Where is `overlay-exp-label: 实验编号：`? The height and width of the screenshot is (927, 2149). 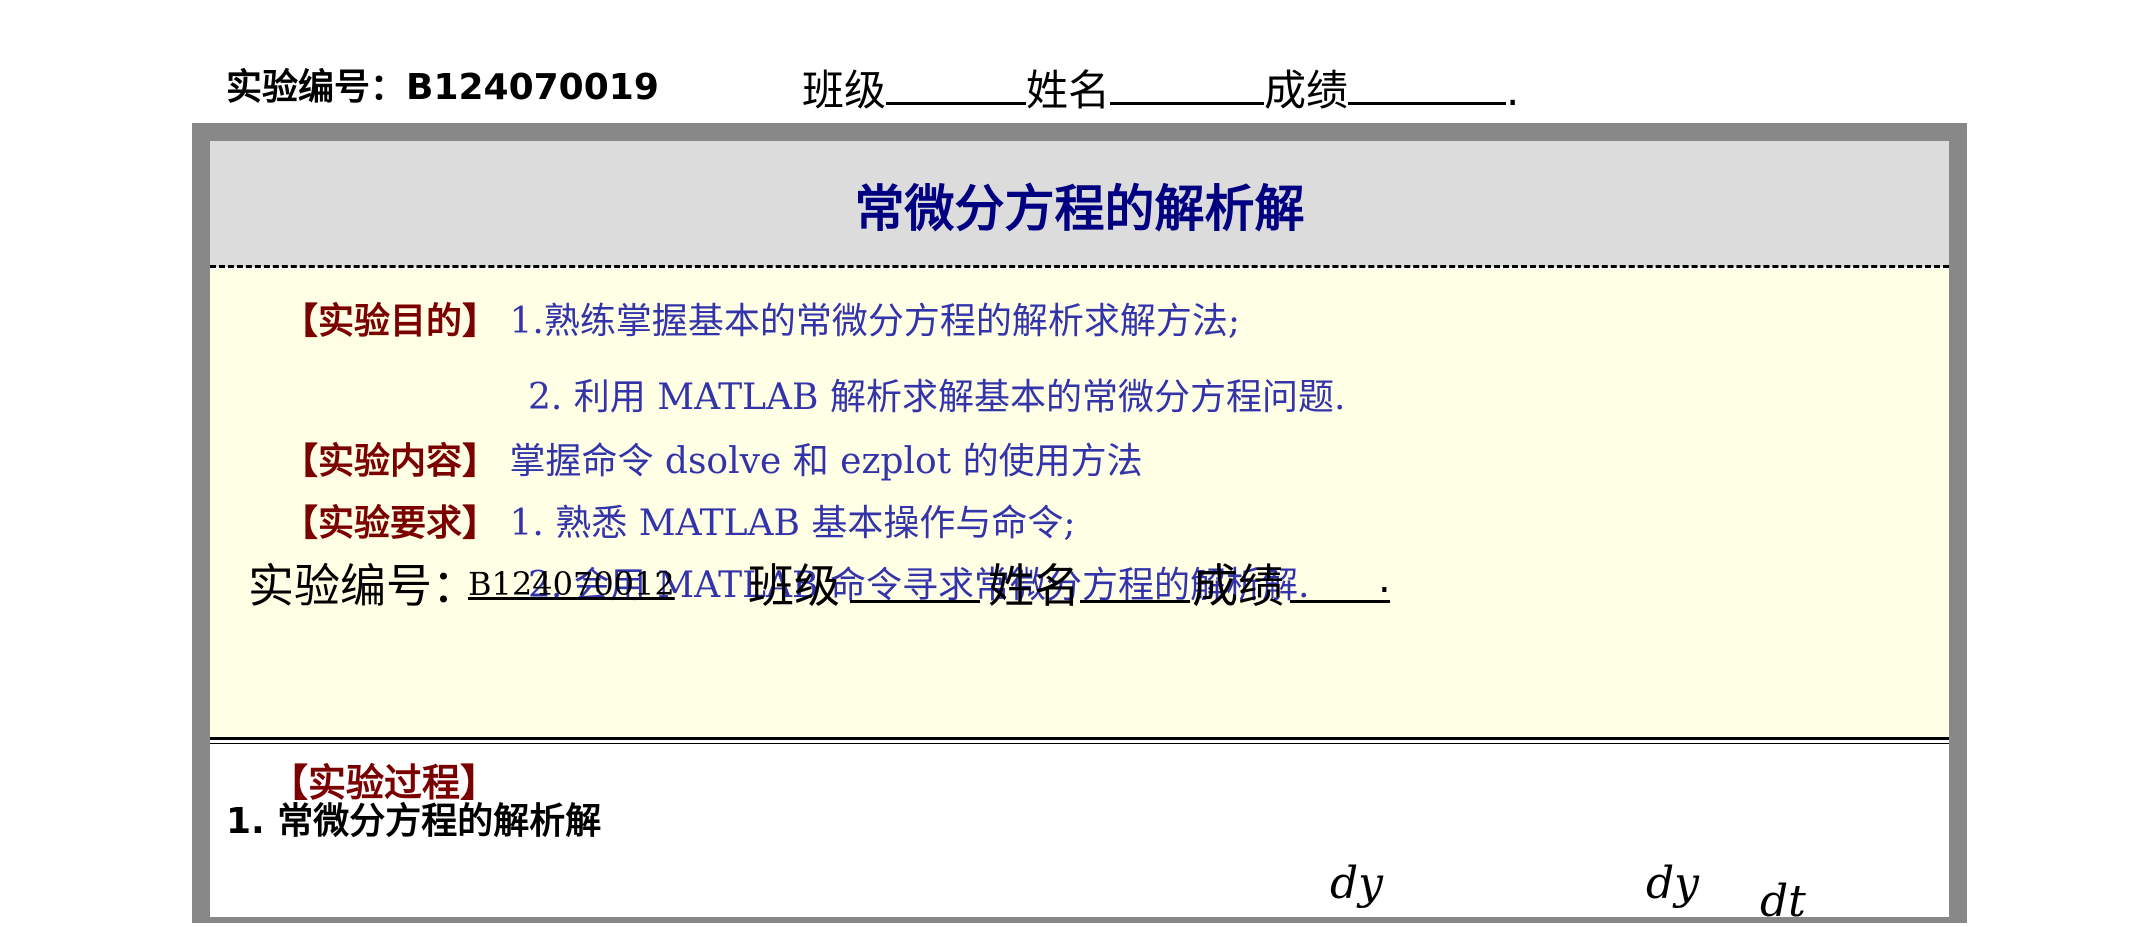
overlay-exp-label: 实验编号： is located at coordinates (363, 586).